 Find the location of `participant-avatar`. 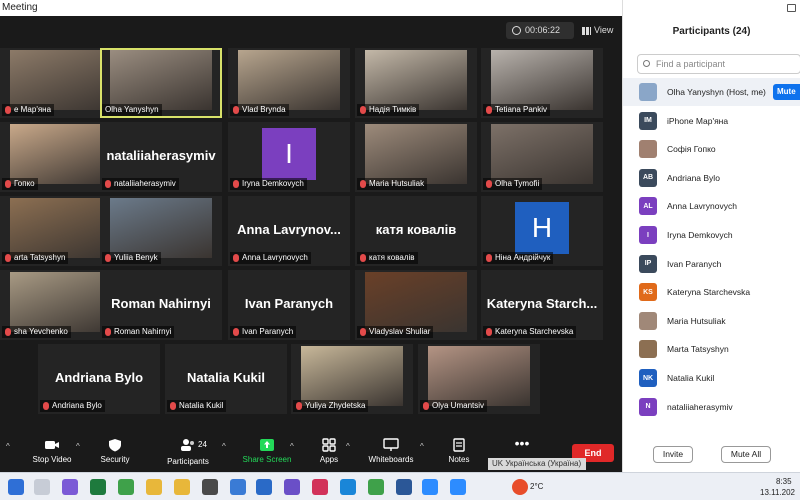

participant-avatar is located at coordinates (648, 149).